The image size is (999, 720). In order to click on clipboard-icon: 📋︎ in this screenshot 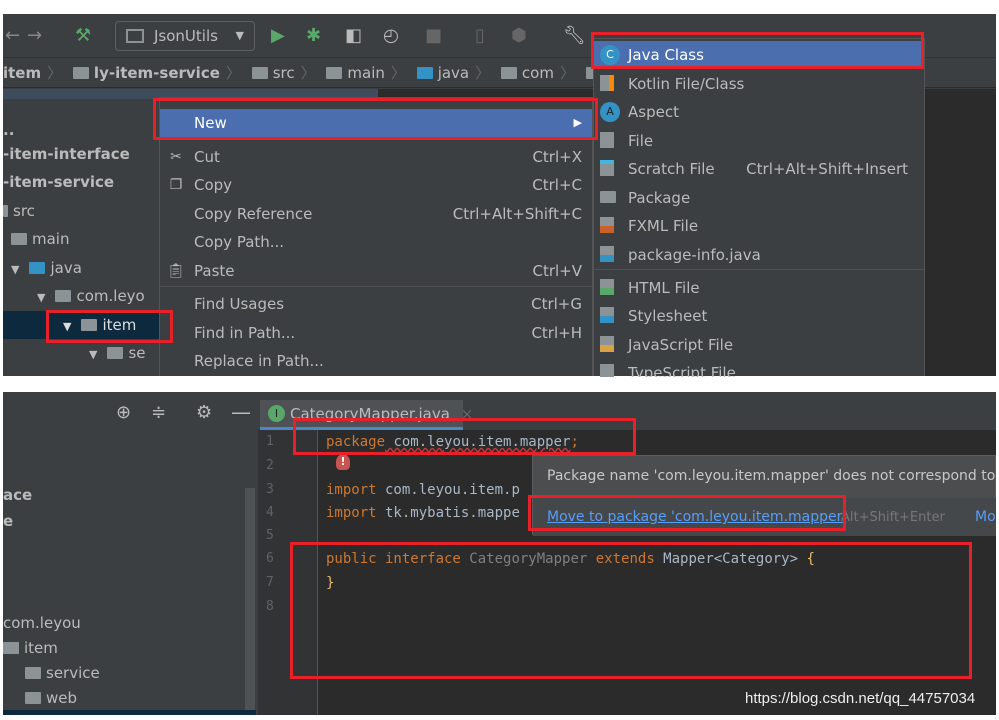, I will do `click(176, 271)`.